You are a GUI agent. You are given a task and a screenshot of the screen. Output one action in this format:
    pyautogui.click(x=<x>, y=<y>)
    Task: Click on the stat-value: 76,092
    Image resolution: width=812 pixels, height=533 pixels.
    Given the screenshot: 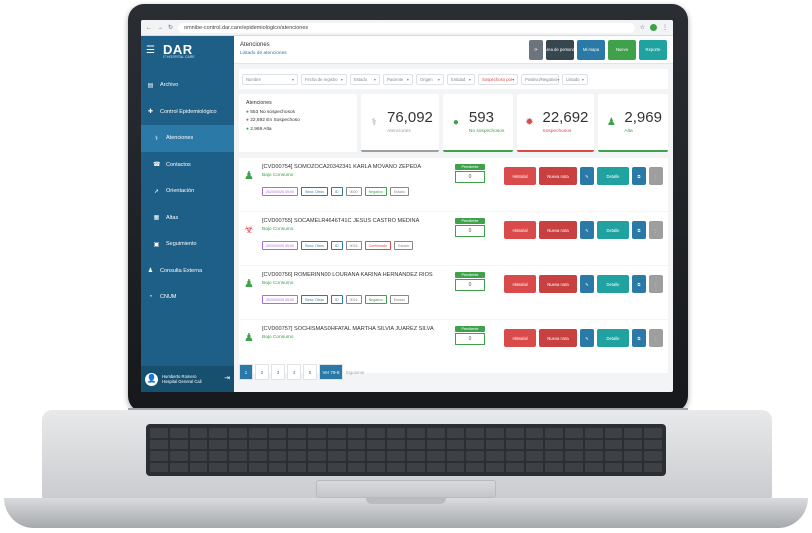 What is the action you would take?
    pyautogui.click(x=410, y=117)
    